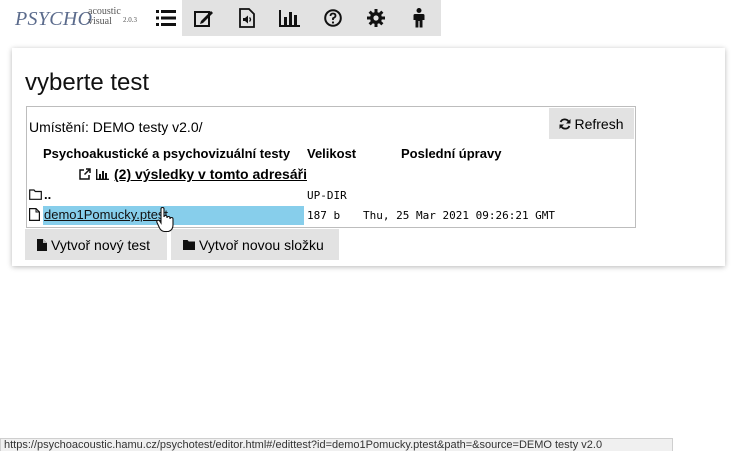 The image size is (737, 451). I want to click on app-logo: PSYCHO acoustic visual 2.0.3, so click(74, 18).